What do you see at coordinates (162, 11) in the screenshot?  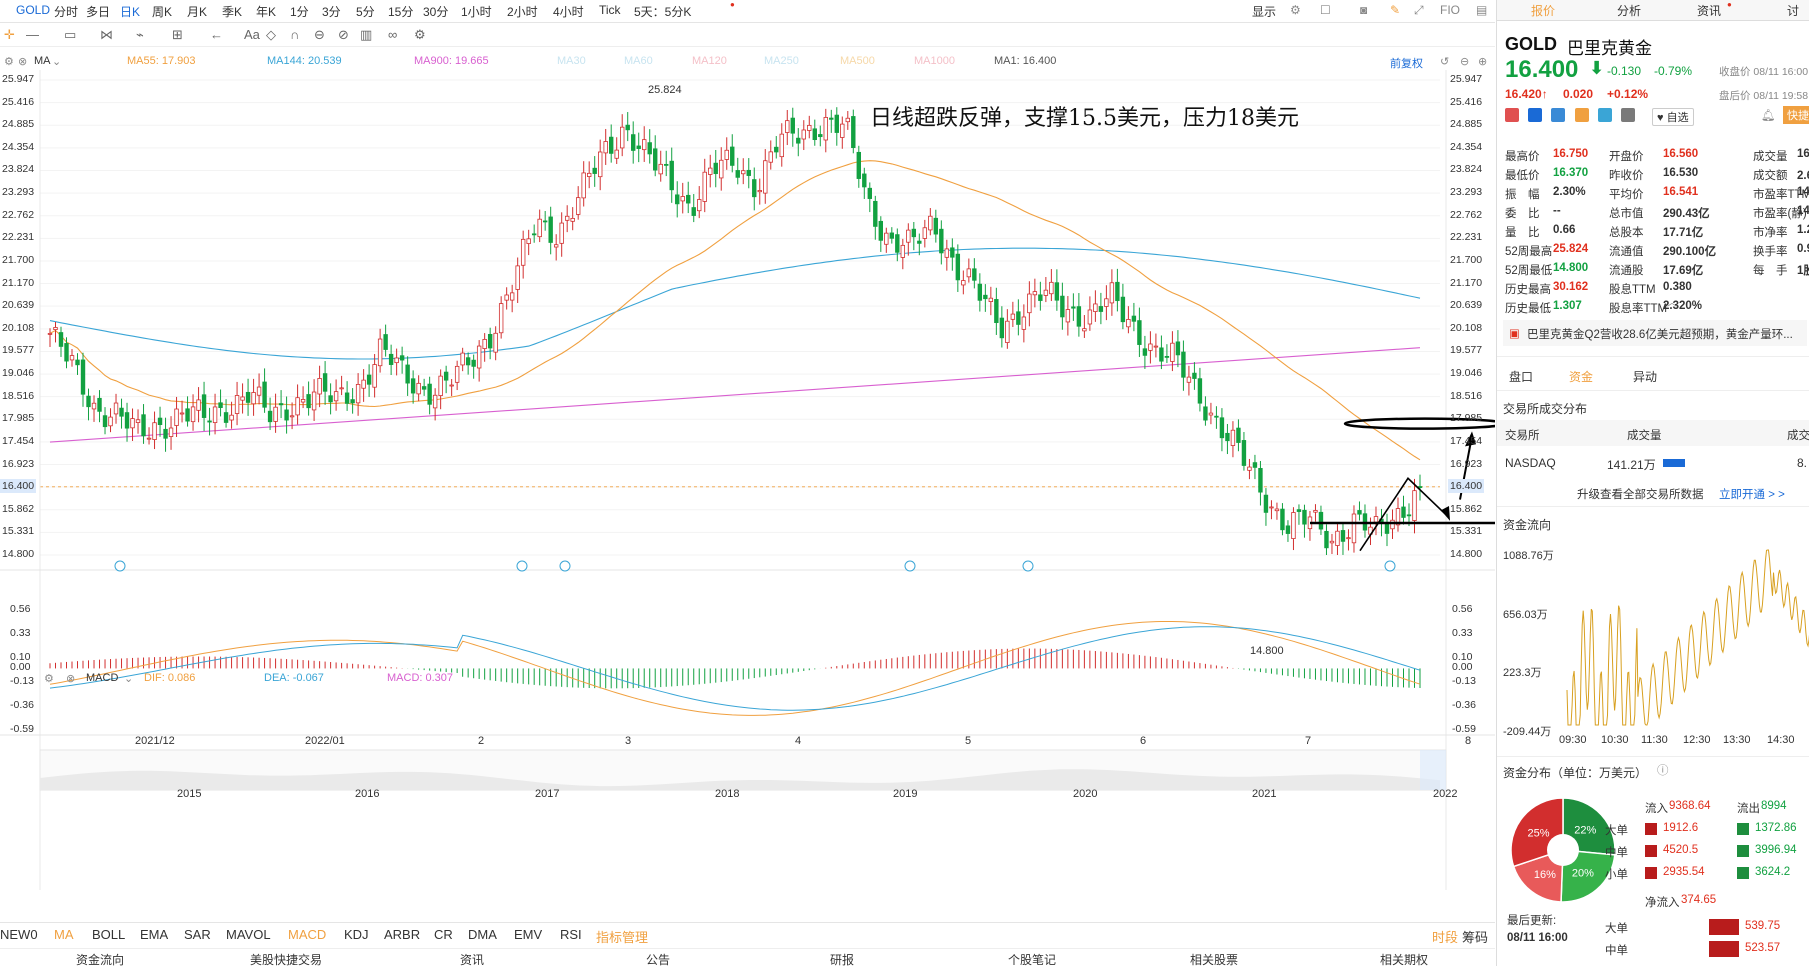 I see `period-tab: 周K` at bounding box center [162, 11].